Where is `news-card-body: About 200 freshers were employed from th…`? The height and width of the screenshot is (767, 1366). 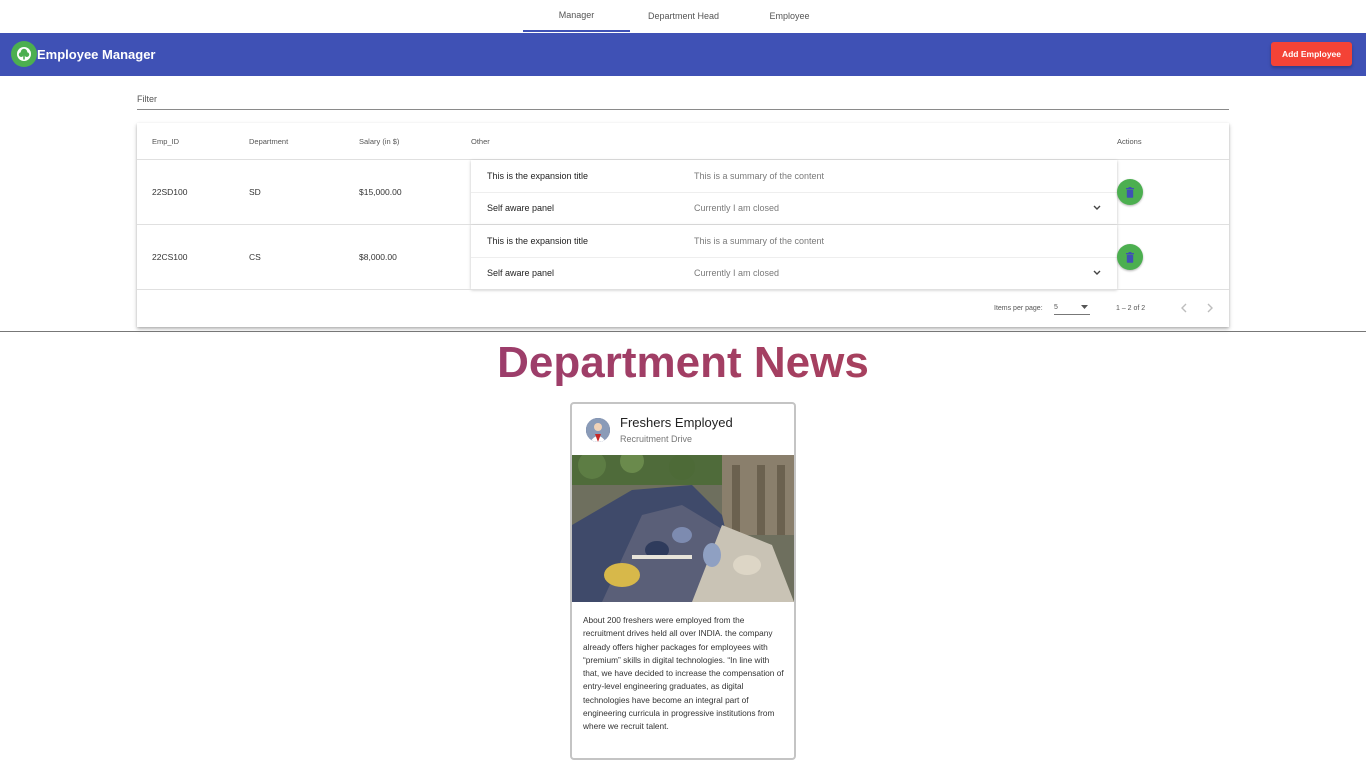
news-card-body: About 200 freshers were employed from th… is located at coordinates (683, 673).